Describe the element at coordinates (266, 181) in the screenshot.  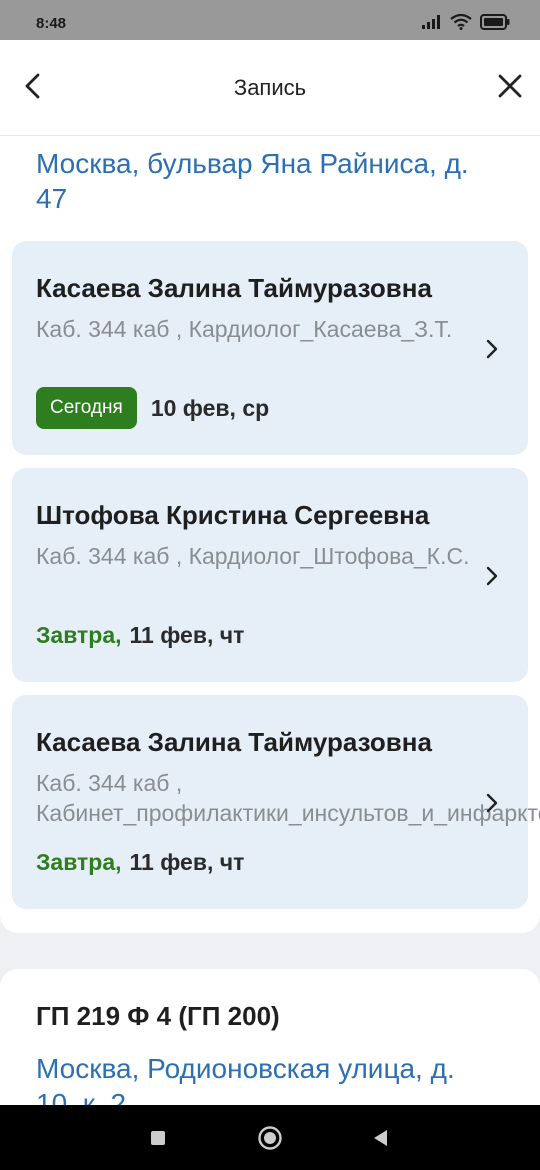
I see `clinic-address: Москва, бульвар Яна Райниса, д. 47` at that location.